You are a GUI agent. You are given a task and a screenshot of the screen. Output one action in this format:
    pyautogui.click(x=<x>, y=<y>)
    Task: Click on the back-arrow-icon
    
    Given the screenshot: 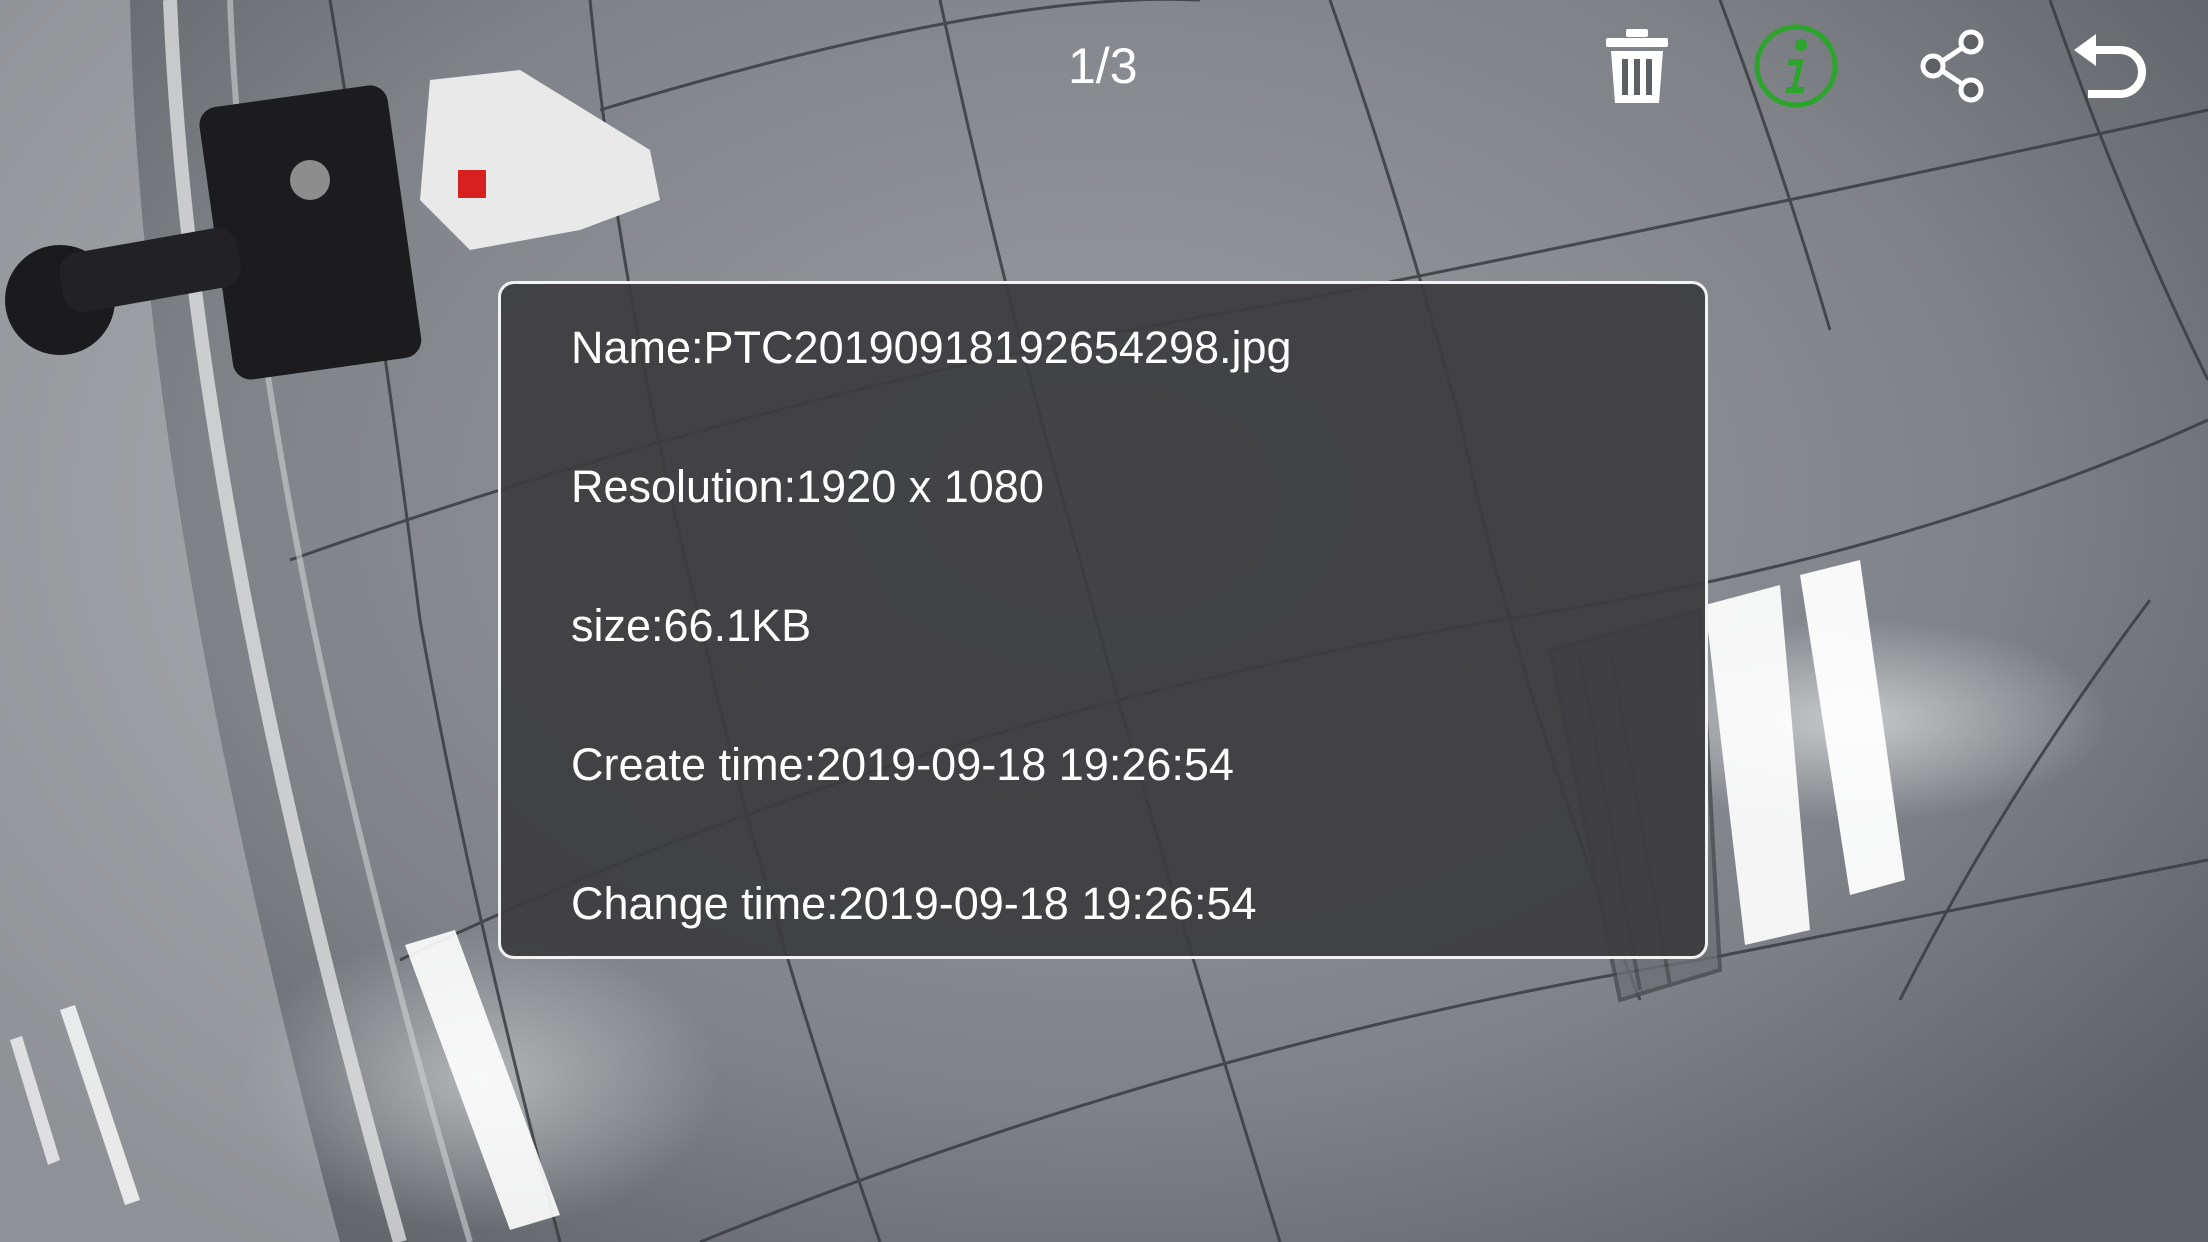 What is the action you would take?
    pyautogui.click(x=2110, y=66)
    